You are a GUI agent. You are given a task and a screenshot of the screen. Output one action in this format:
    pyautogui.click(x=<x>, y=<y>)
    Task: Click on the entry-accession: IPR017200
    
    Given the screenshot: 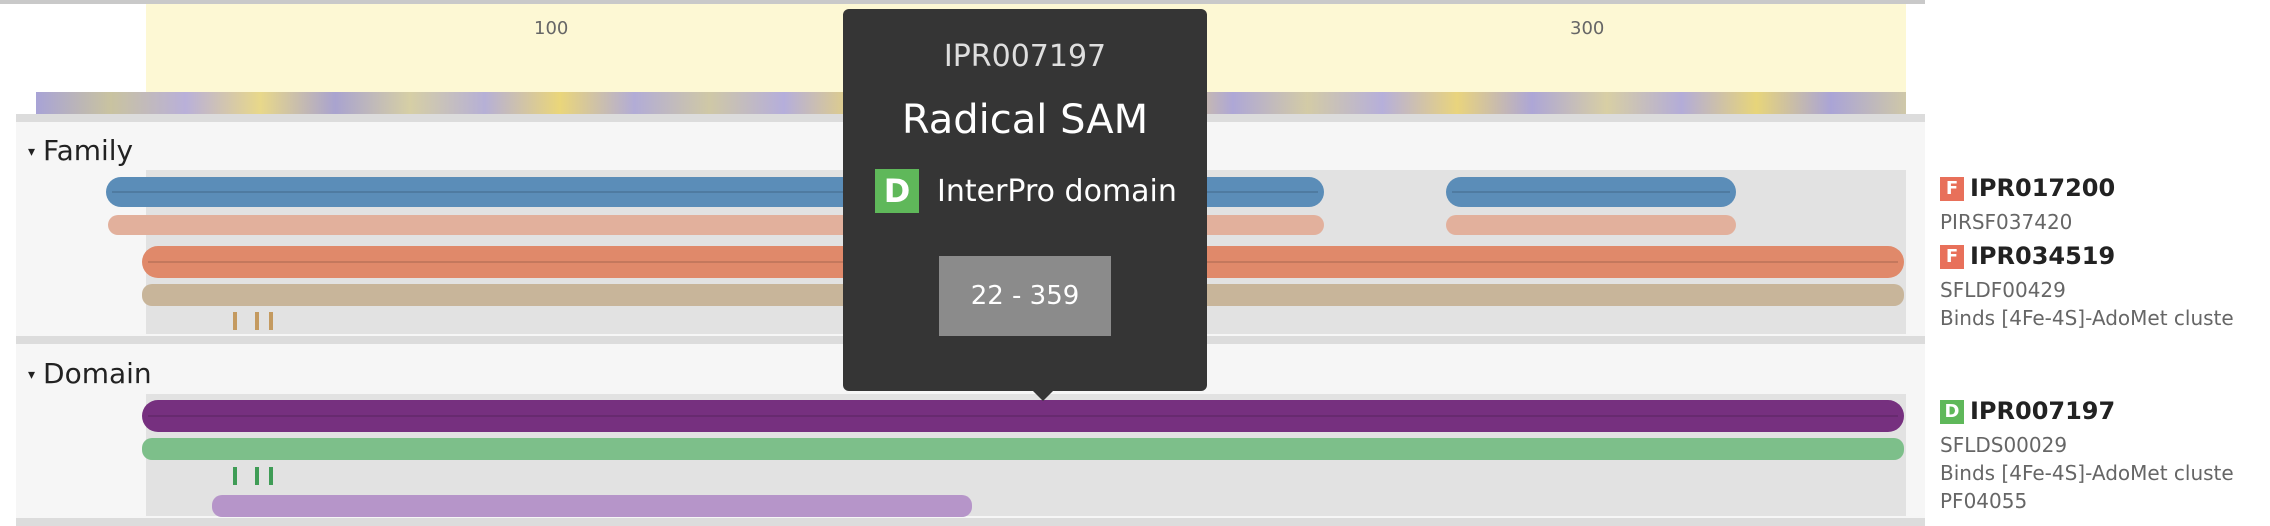 What is the action you would take?
    pyautogui.click(x=2043, y=188)
    